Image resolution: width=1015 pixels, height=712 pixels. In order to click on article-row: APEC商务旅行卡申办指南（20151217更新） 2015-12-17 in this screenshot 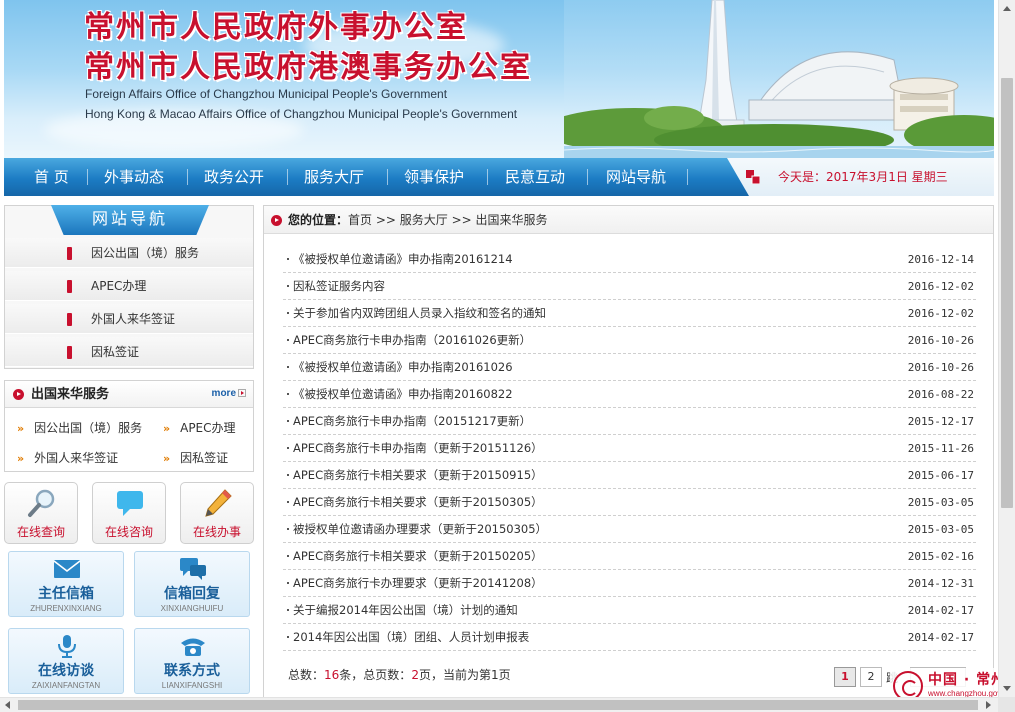, I will do `click(629, 421)`.